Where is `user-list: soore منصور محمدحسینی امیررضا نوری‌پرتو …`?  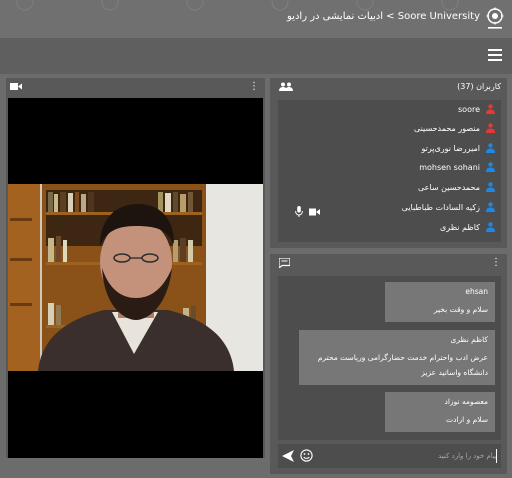 user-list: soore منصور محمدحسینی امیررضا نوری‌پرتو … is located at coordinates (389, 171).